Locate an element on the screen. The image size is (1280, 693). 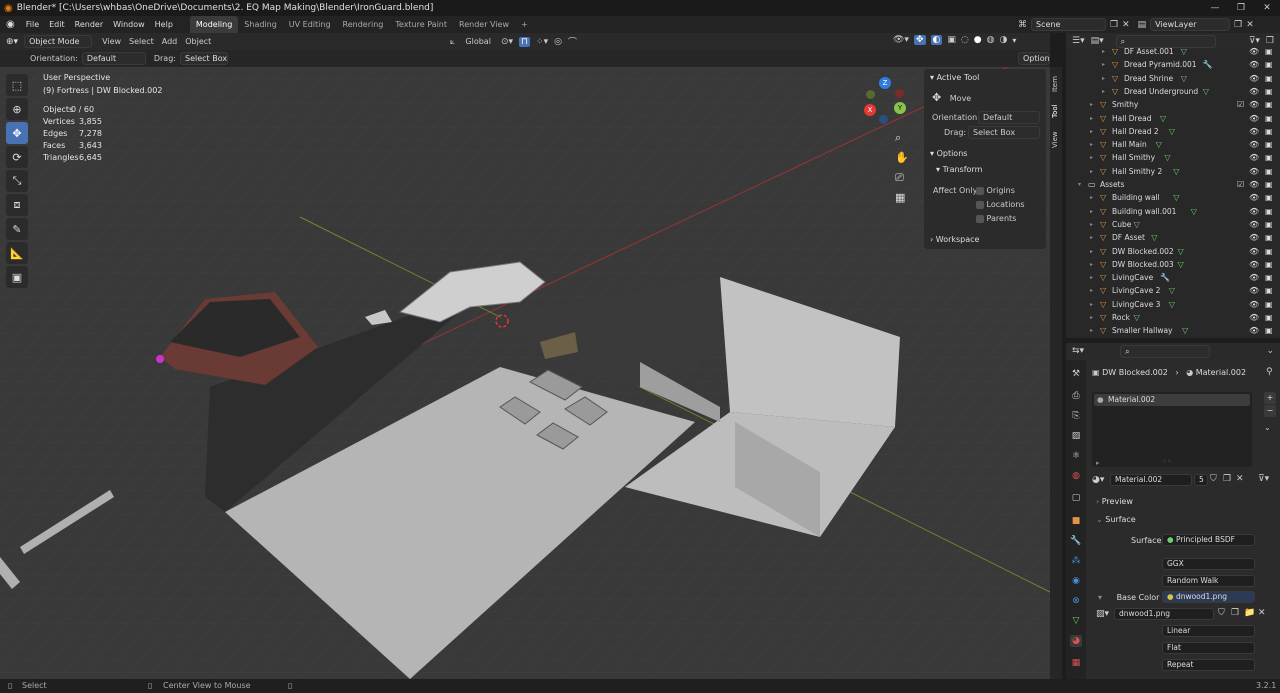
interpolation-dropdown: Linear is located at coordinates (1208, 631).